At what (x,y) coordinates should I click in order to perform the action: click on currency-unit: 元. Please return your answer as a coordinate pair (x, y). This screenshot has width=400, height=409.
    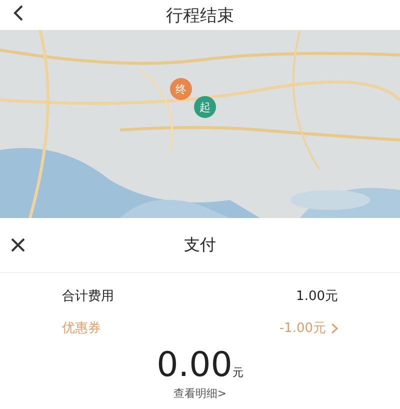
    Looking at the image, I should click on (238, 372).